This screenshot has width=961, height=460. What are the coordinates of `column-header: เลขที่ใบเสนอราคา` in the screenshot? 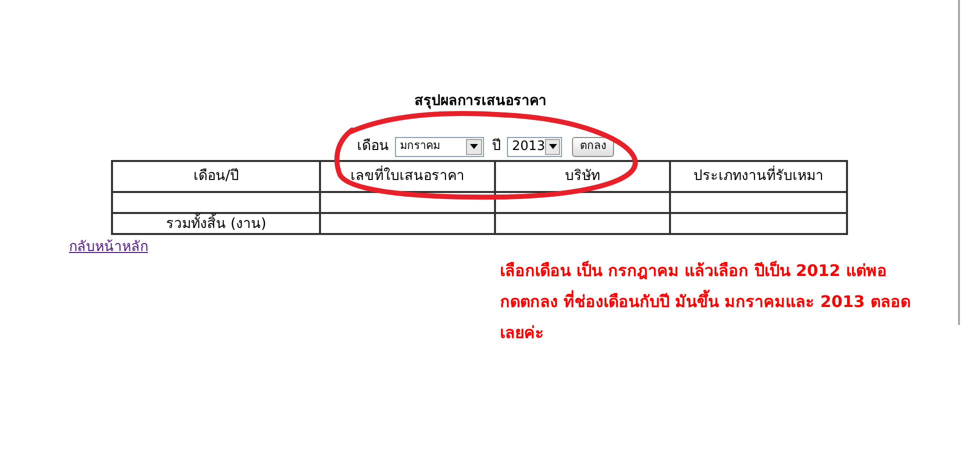 It's located at (407, 176).